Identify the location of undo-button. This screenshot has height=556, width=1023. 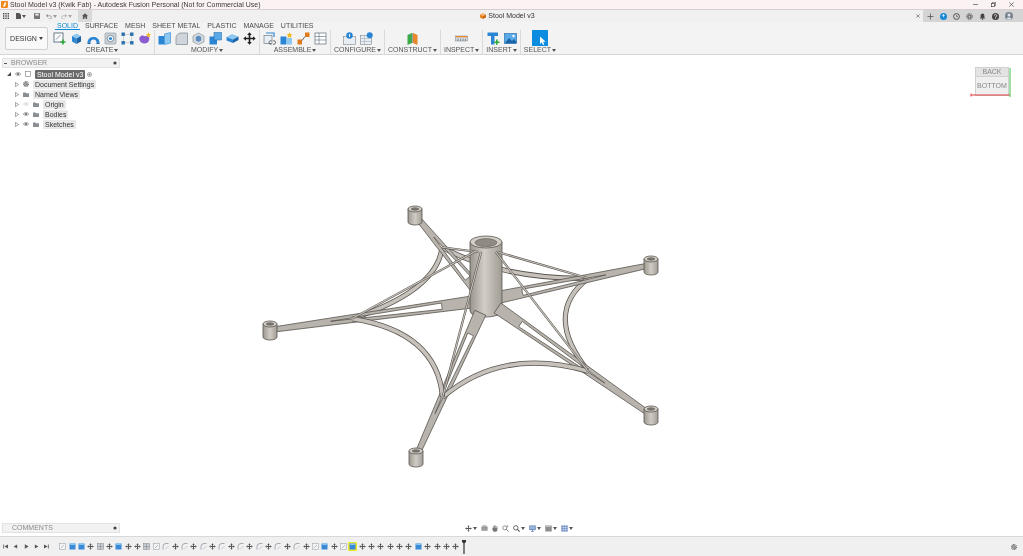
(51, 16).